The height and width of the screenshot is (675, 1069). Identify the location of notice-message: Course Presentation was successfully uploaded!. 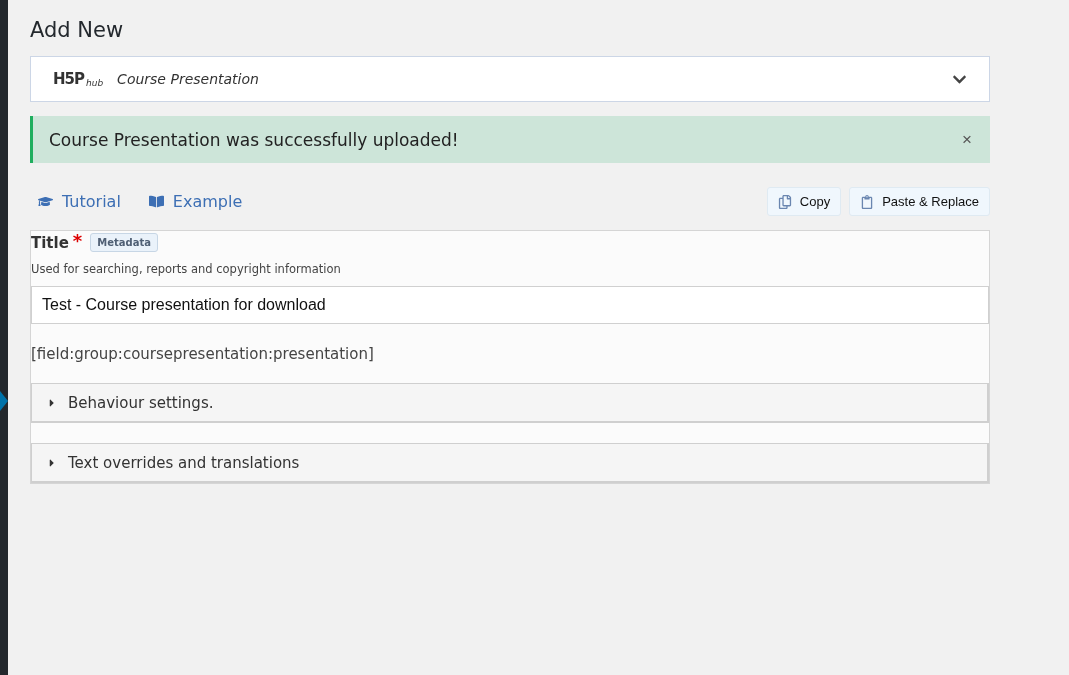
(254, 139).